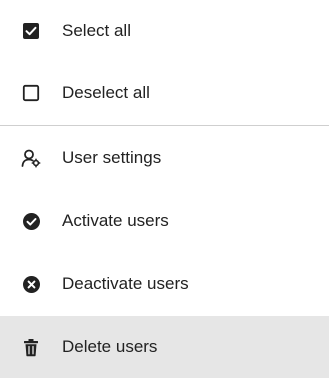  Describe the element at coordinates (31, 31) in the screenshot. I see `checkbox-checked-icon` at that location.